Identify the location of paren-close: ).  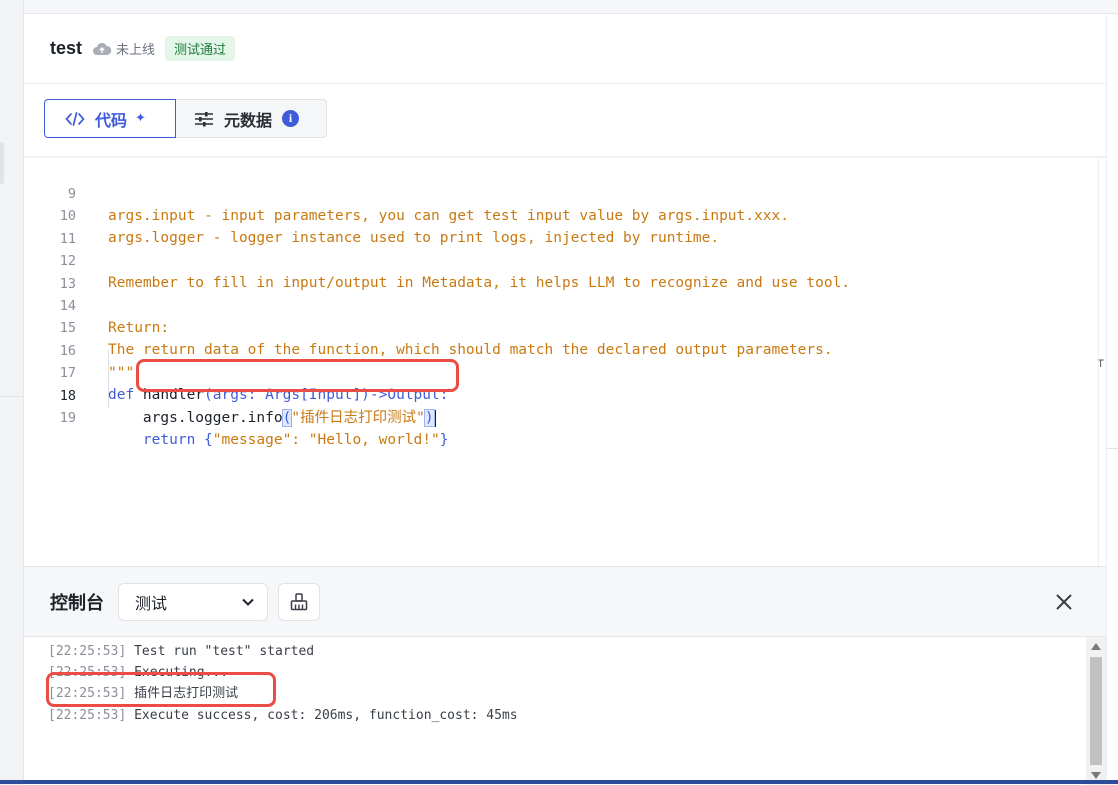
(429, 418).